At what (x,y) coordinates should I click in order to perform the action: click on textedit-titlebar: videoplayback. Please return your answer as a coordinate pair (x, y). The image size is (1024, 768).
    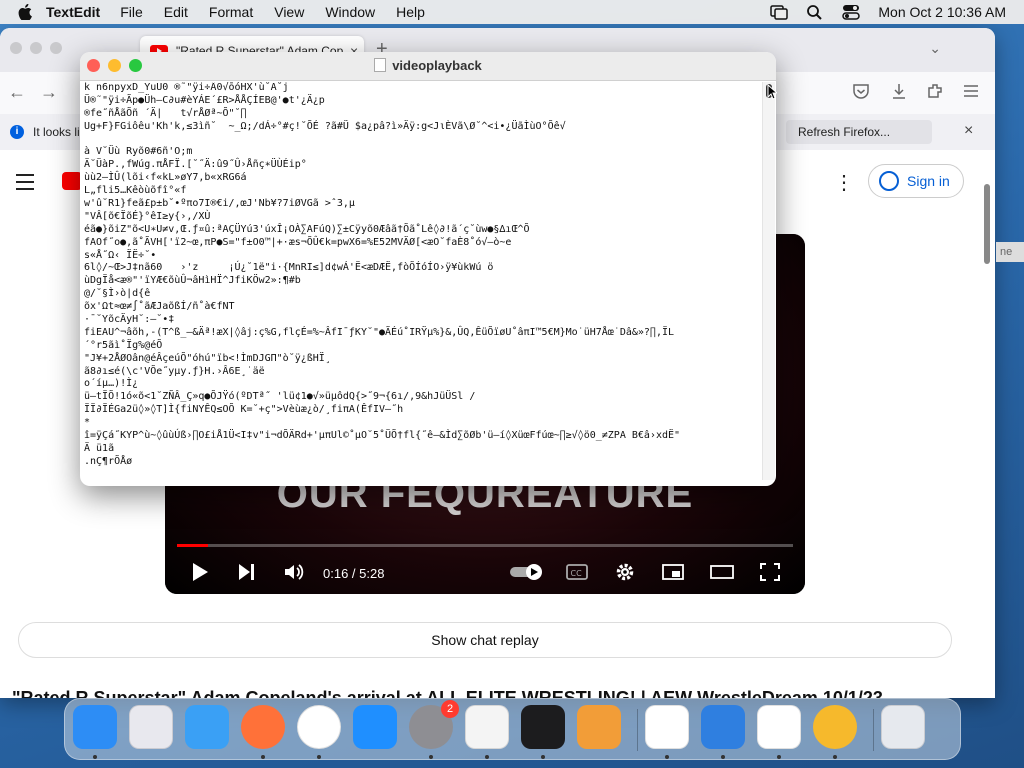
    Looking at the image, I should click on (428, 66).